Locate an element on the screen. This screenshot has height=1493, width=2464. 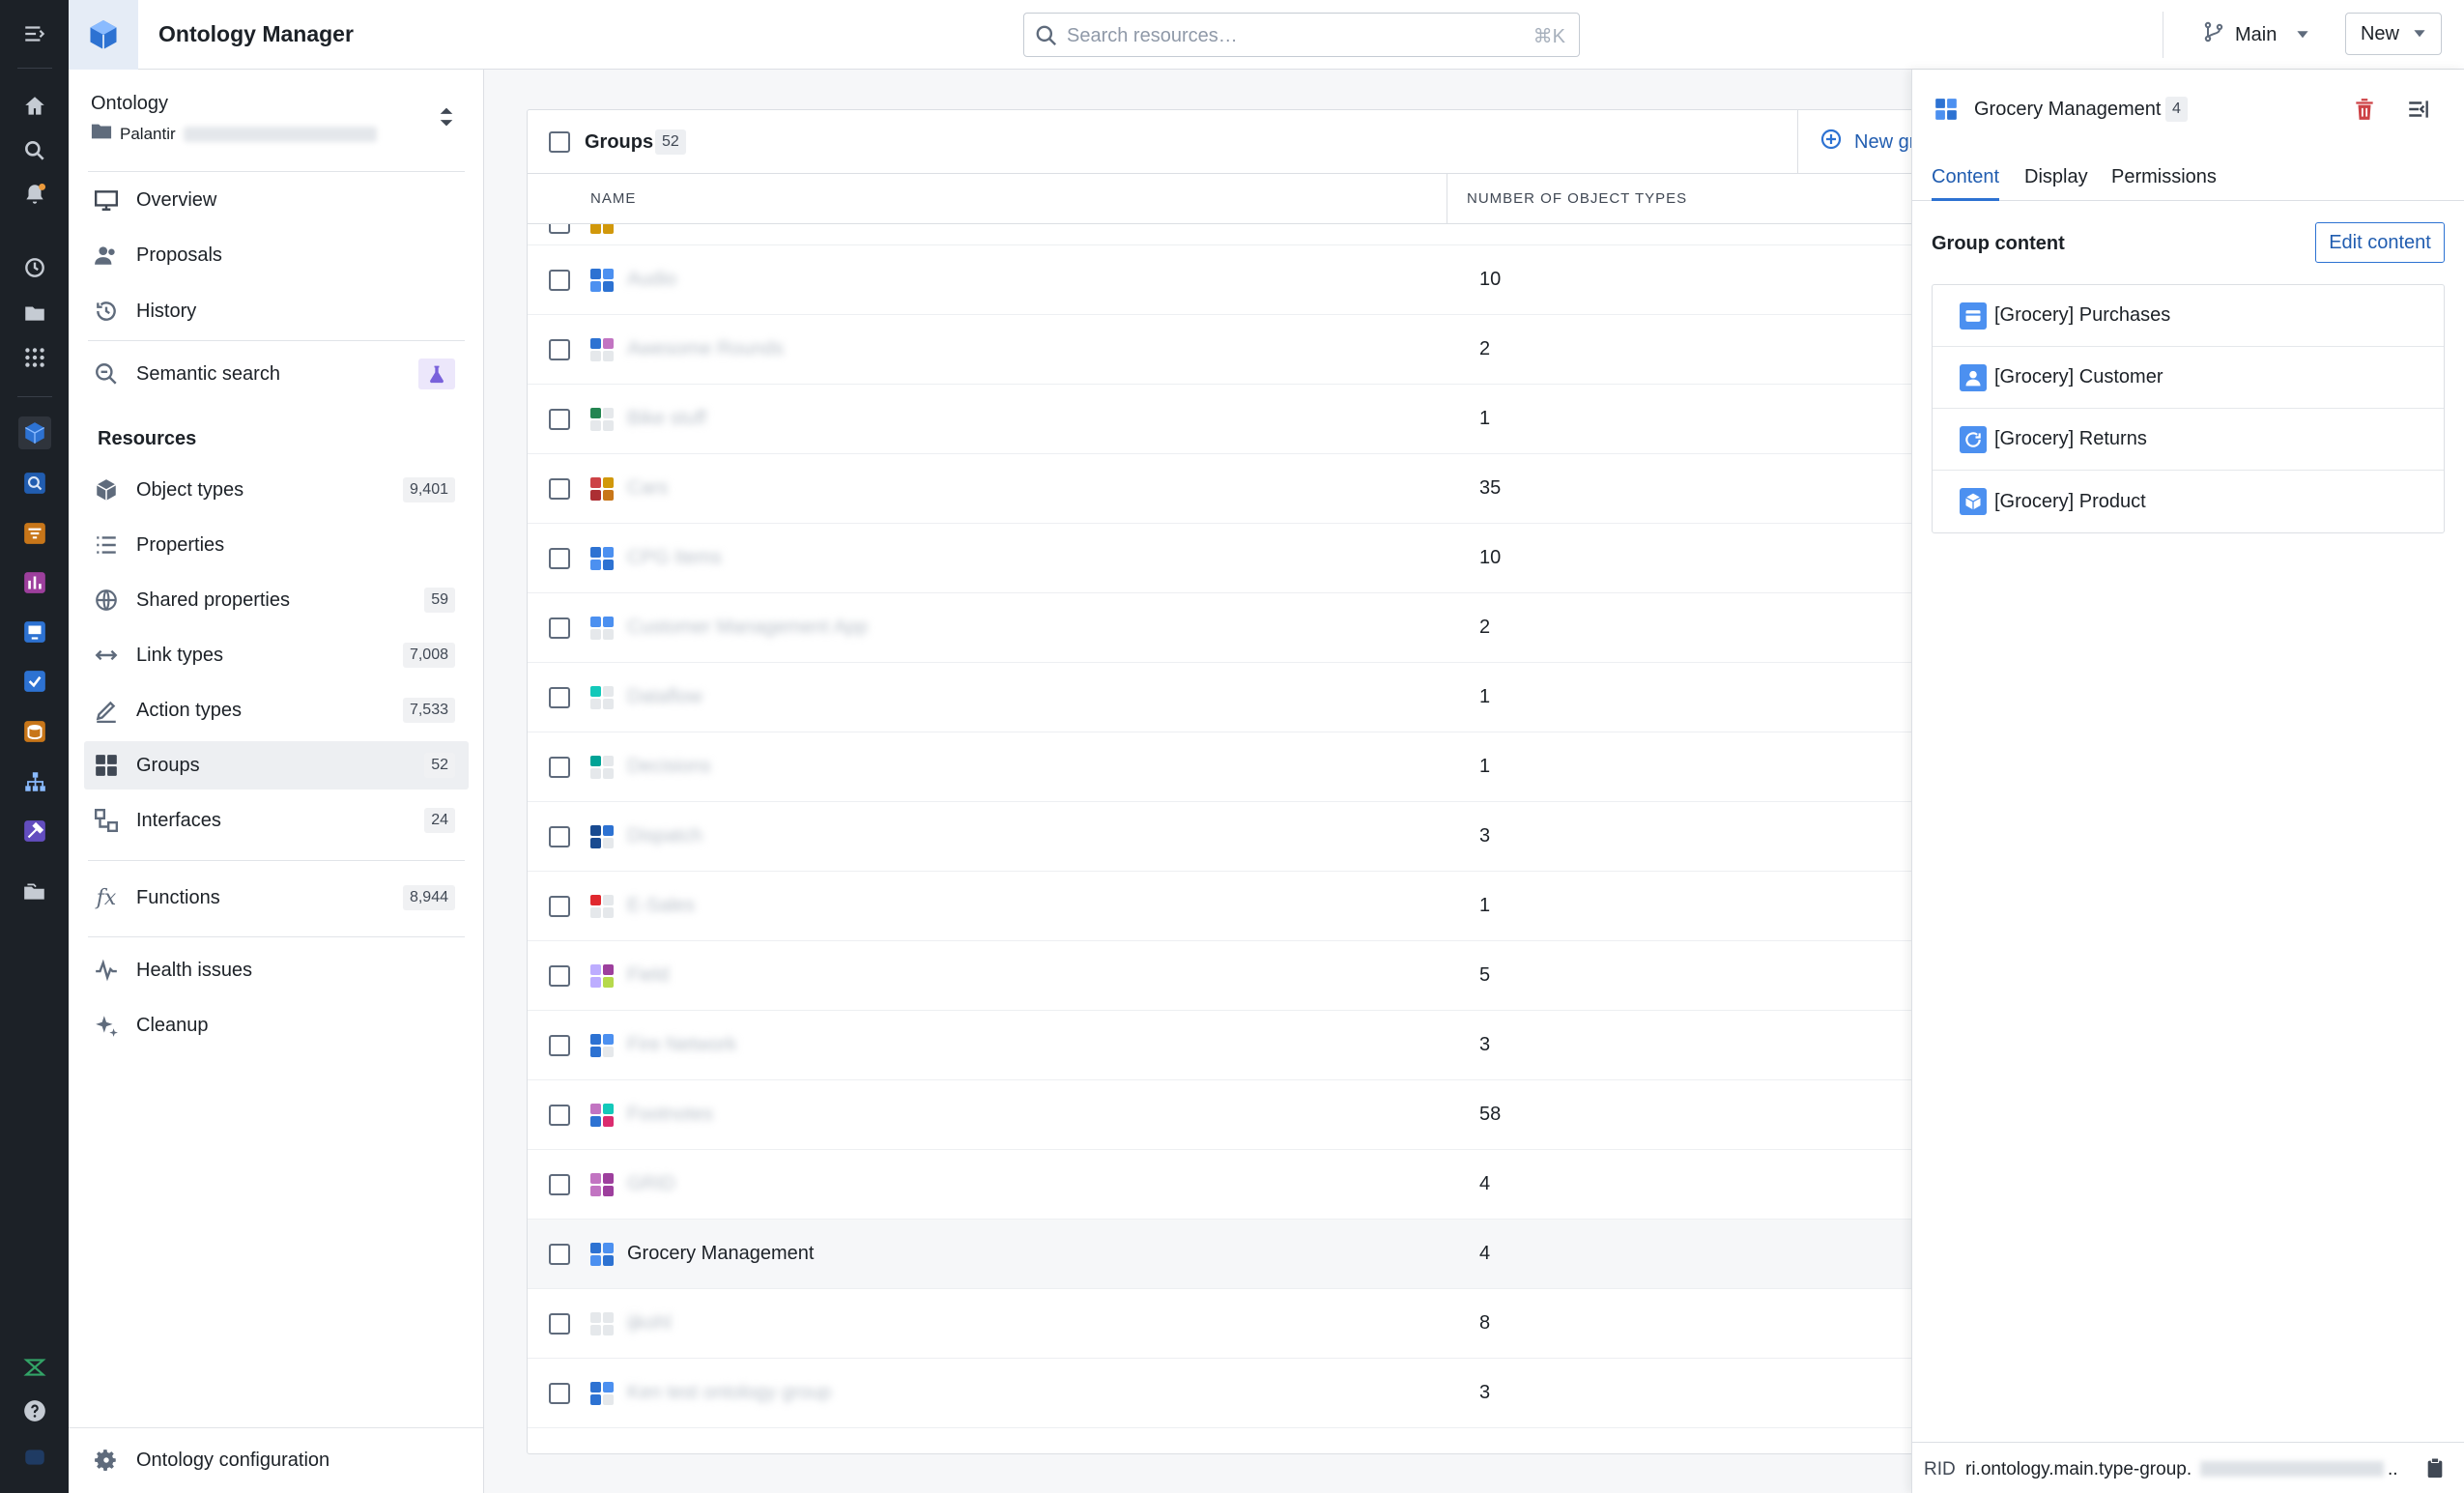
menu-toggle-icon is located at coordinates (34, 33).